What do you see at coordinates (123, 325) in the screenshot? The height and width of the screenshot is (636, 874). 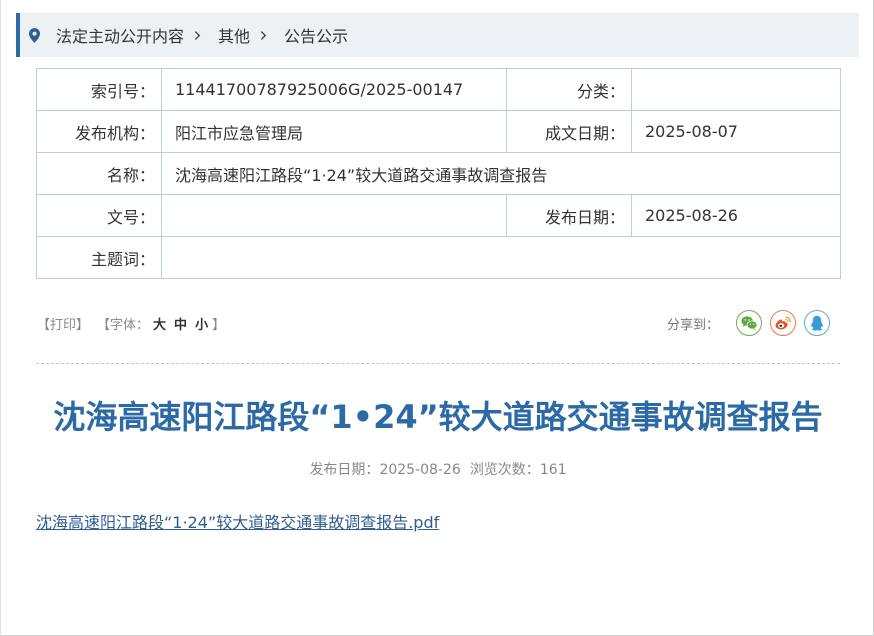 I see `font-size-prefix: 【字体：` at bounding box center [123, 325].